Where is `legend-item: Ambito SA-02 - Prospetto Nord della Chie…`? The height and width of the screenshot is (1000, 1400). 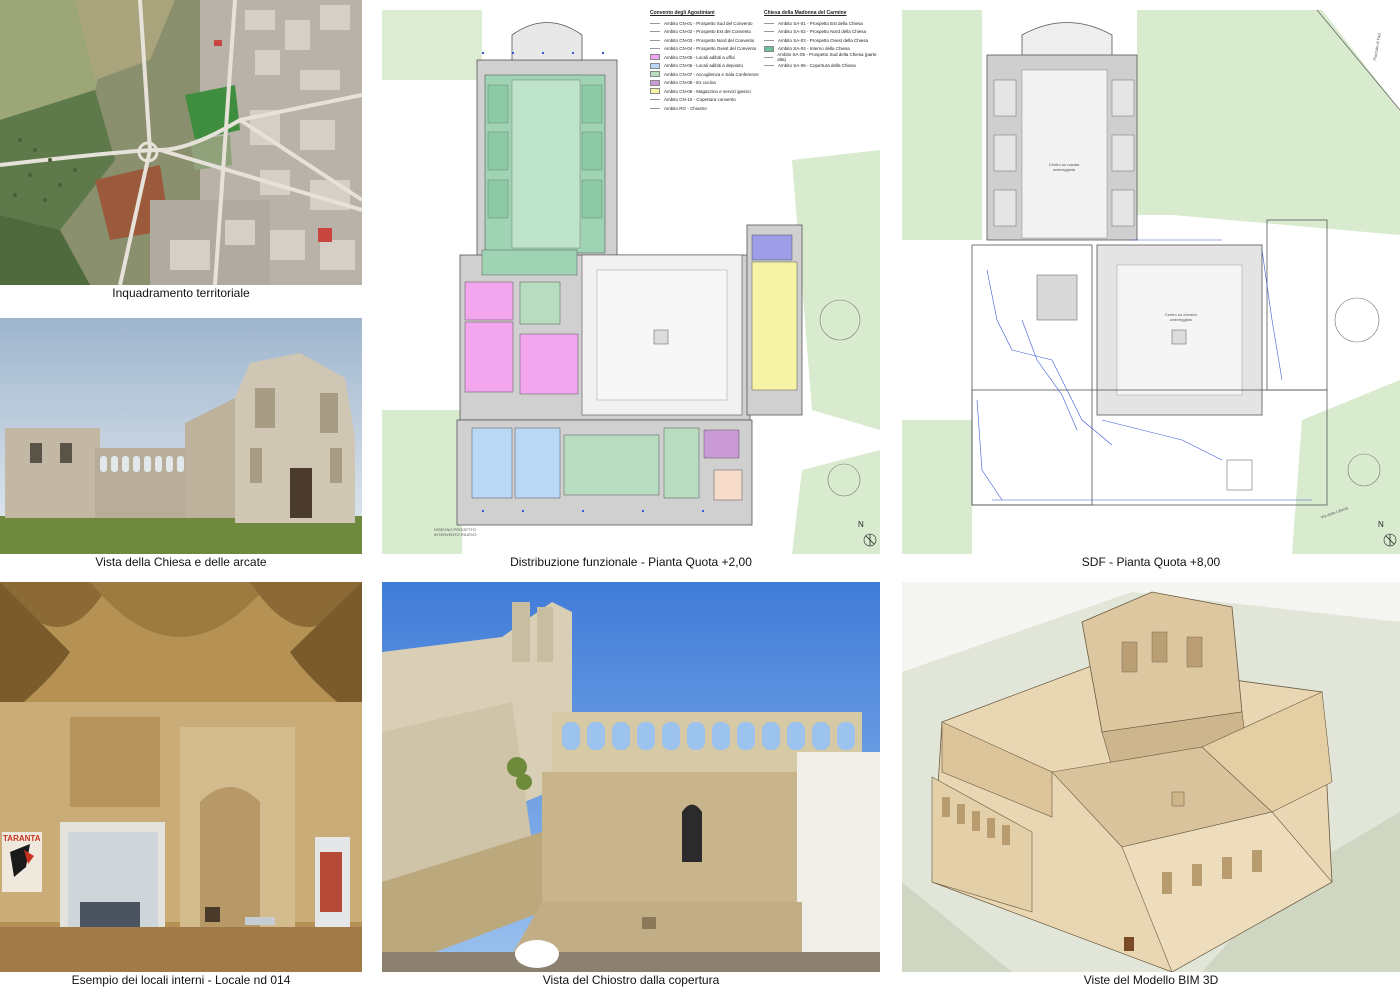
legend-item: Ambito SA-02 - Prospetto Nord della Chie… is located at coordinates (821, 32).